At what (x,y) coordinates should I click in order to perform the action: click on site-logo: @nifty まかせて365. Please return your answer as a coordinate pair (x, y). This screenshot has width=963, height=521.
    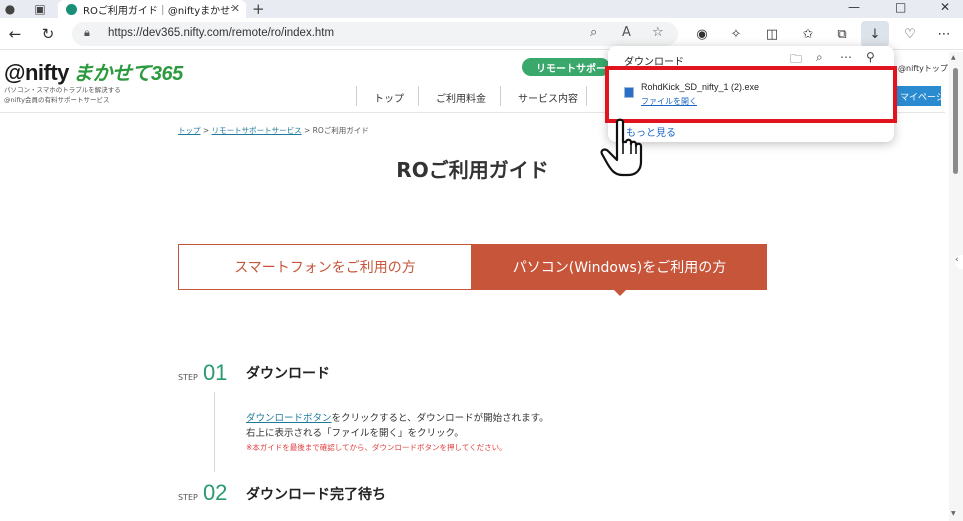
    Looking at the image, I should click on (93, 71).